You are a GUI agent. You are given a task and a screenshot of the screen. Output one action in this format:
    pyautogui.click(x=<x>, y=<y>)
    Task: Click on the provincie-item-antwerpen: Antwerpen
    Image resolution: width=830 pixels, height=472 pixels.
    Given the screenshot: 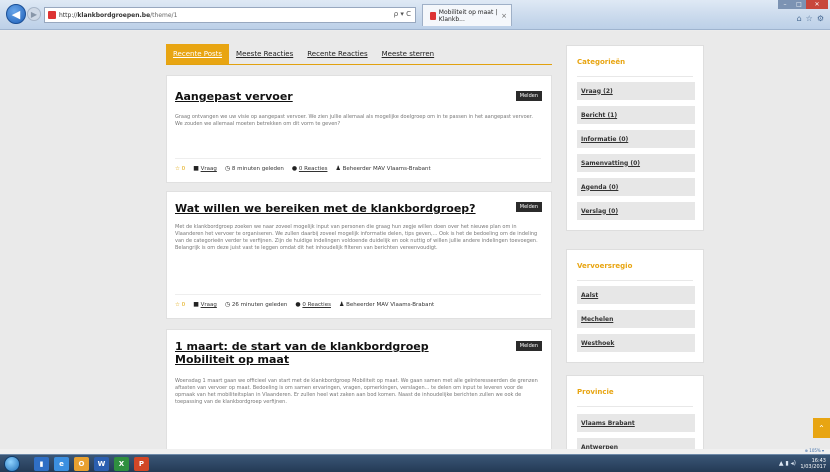 What is the action you would take?
    pyautogui.click(x=636, y=443)
    